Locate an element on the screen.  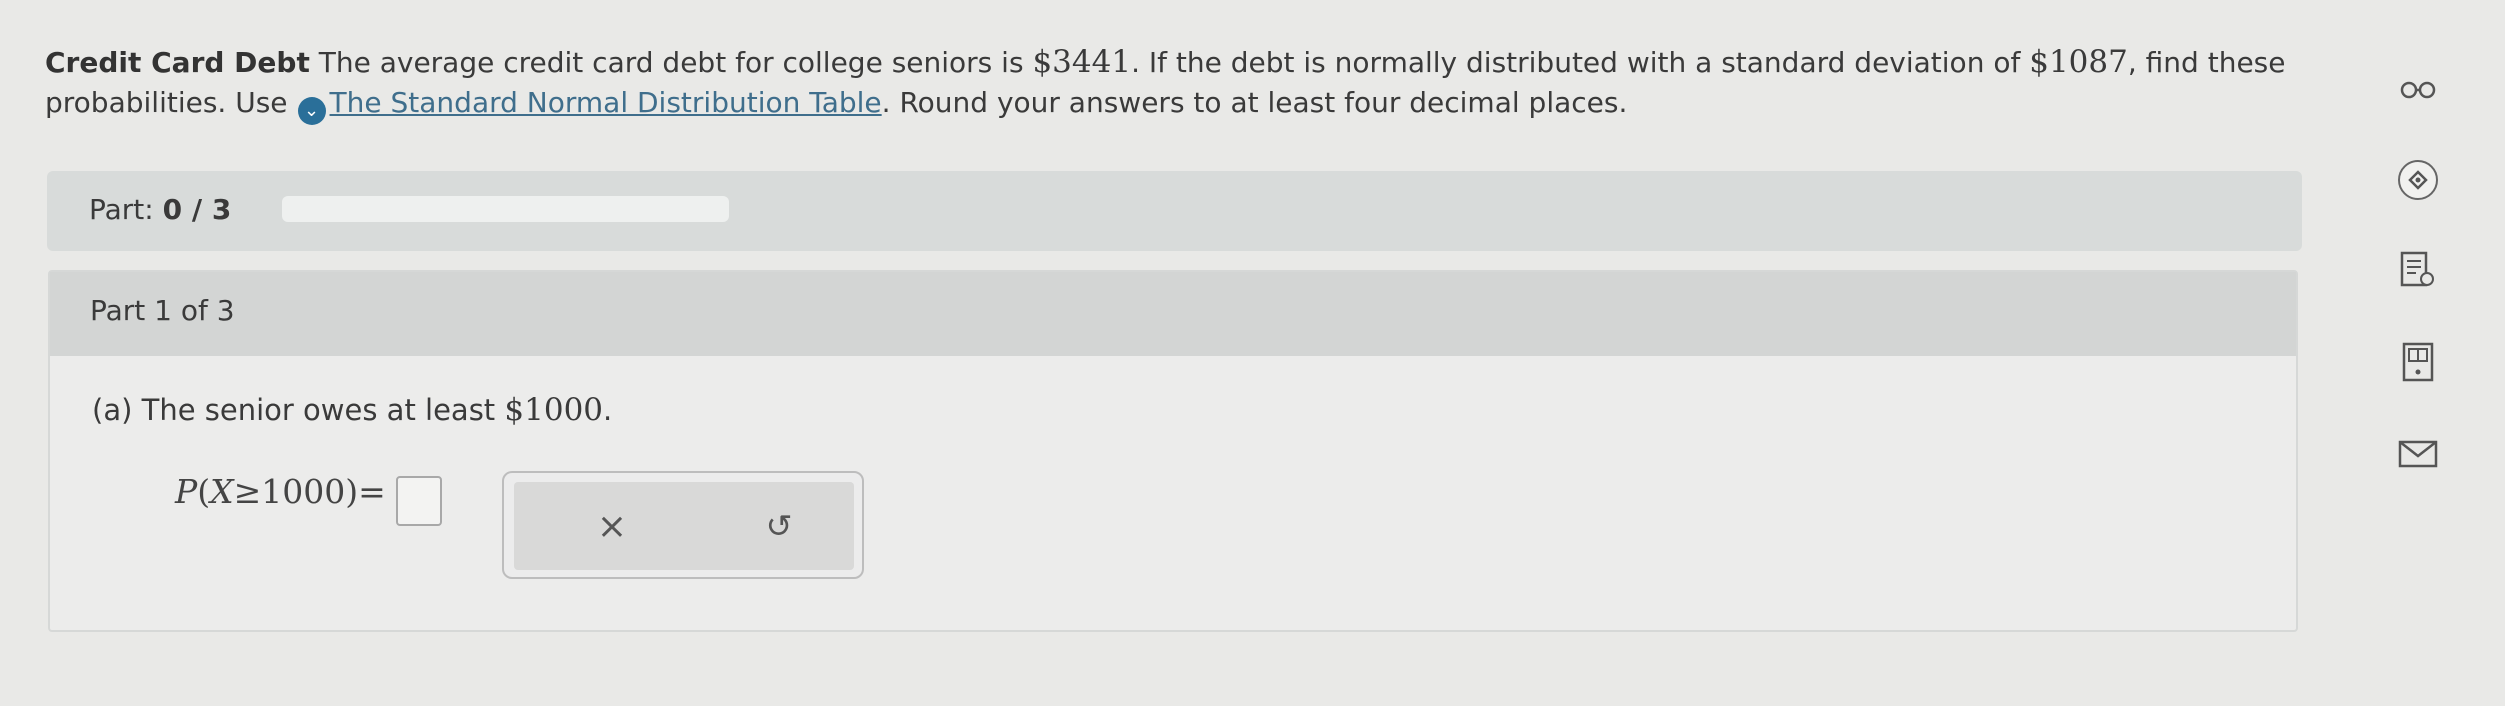
undo-button: ↺ is located at coordinates (779, 526).